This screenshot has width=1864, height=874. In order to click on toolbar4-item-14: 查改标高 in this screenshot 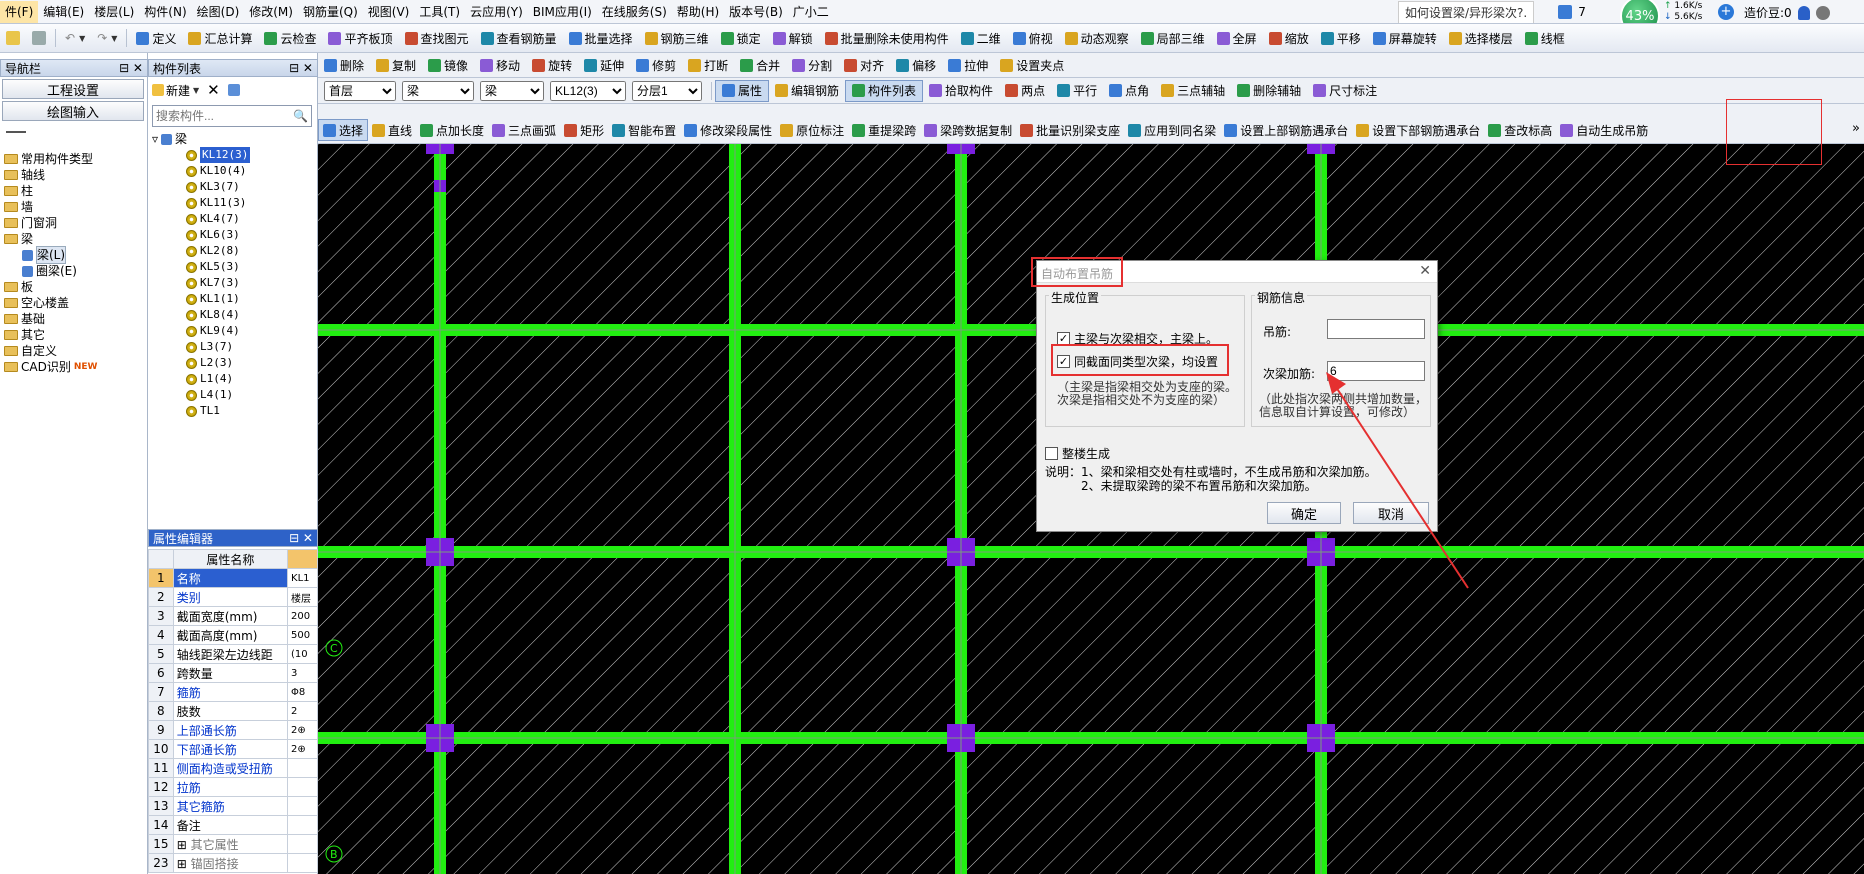, I will do `click(1520, 130)`.